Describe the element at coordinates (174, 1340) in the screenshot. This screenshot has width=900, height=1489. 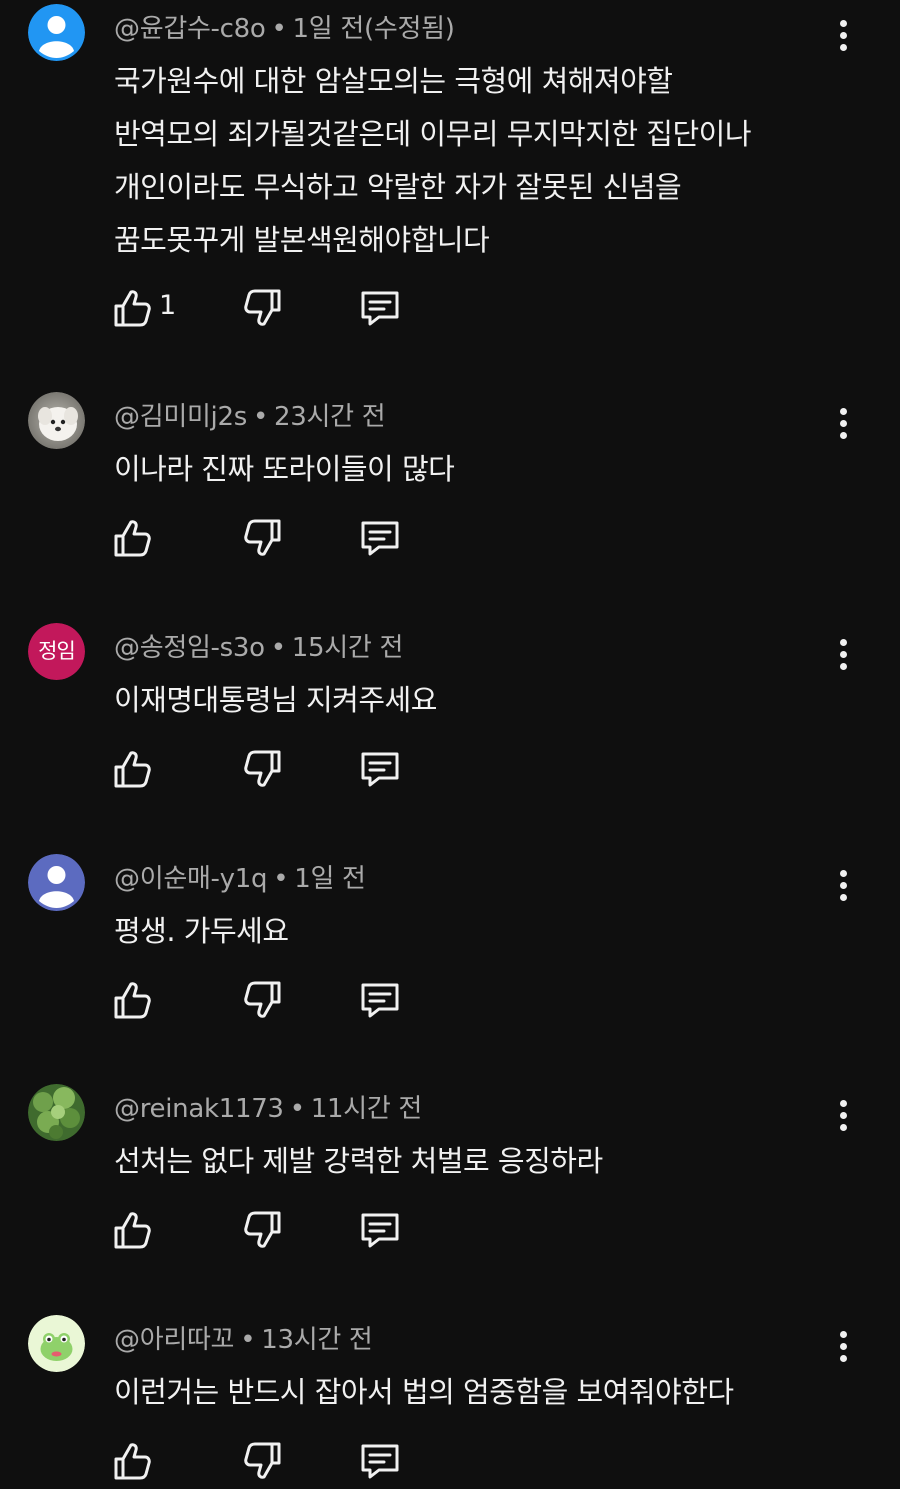
I see `comment-author: @아리따꼬` at that location.